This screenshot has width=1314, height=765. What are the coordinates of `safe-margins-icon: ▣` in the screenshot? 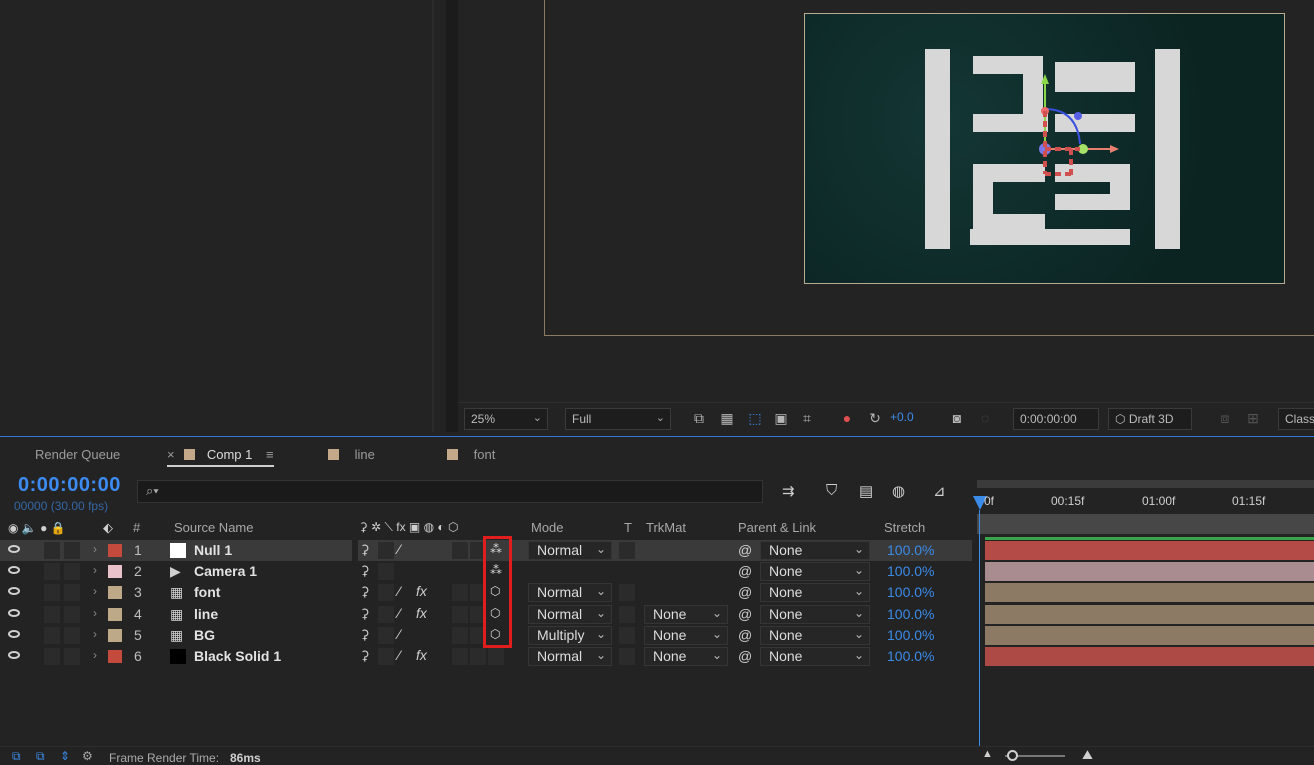 It's located at (781, 418).